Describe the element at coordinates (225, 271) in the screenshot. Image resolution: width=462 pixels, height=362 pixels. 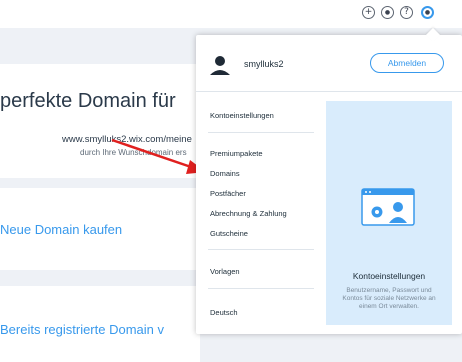
I see `menu-item-vorlagen: Vorlagen` at that location.